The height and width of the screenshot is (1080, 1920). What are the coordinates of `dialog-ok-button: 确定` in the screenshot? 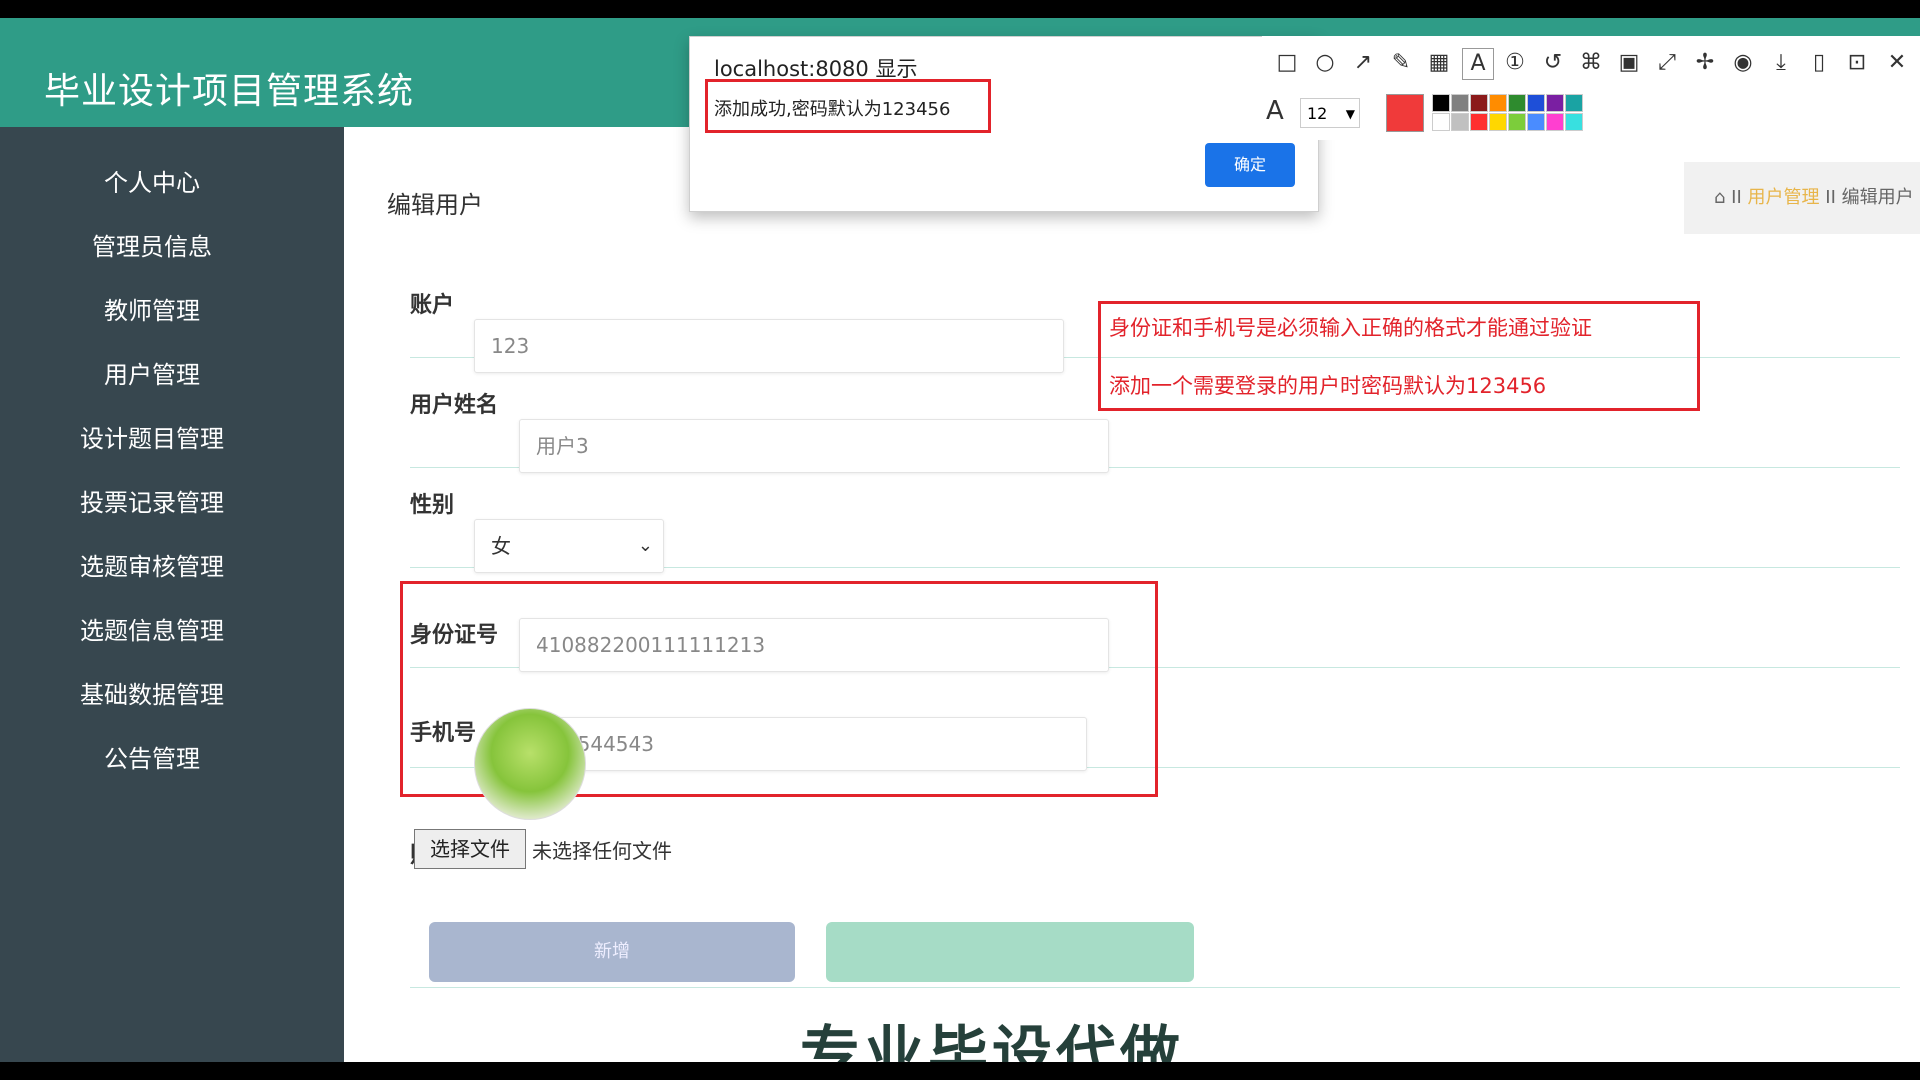 It's located at (1250, 165).